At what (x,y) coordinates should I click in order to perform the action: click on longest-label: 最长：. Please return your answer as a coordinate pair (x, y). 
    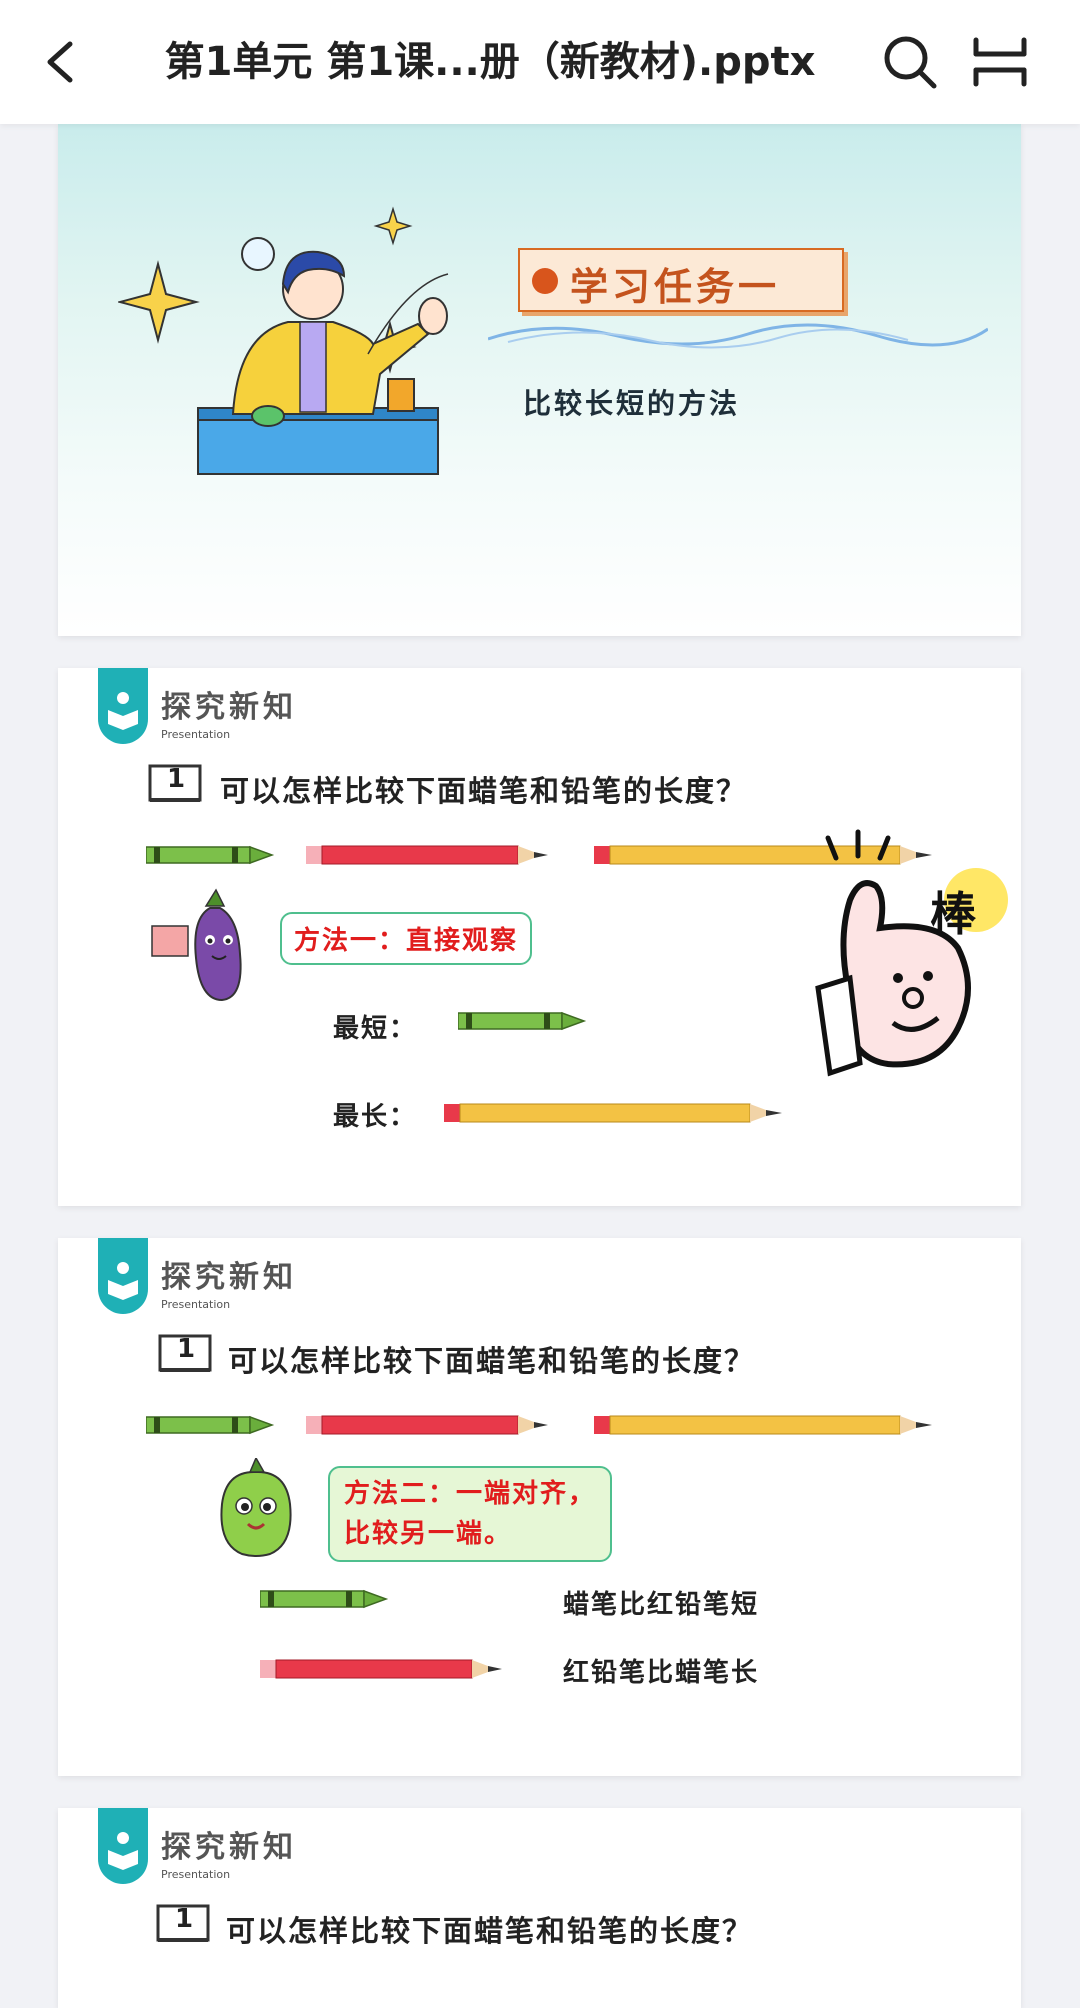
    Looking at the image, I should click on (375, 1117).